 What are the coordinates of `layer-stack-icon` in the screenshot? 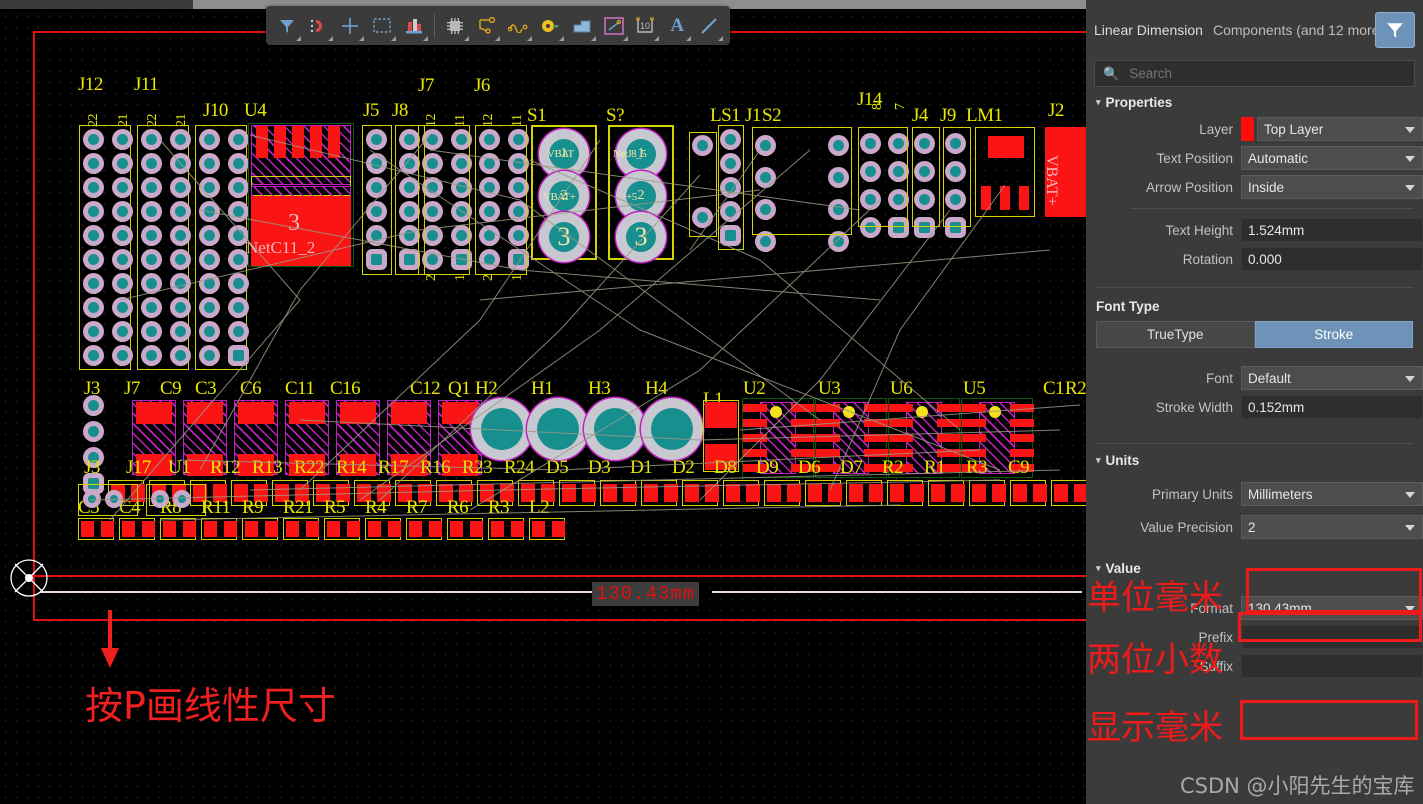 It's located at (414, 25).